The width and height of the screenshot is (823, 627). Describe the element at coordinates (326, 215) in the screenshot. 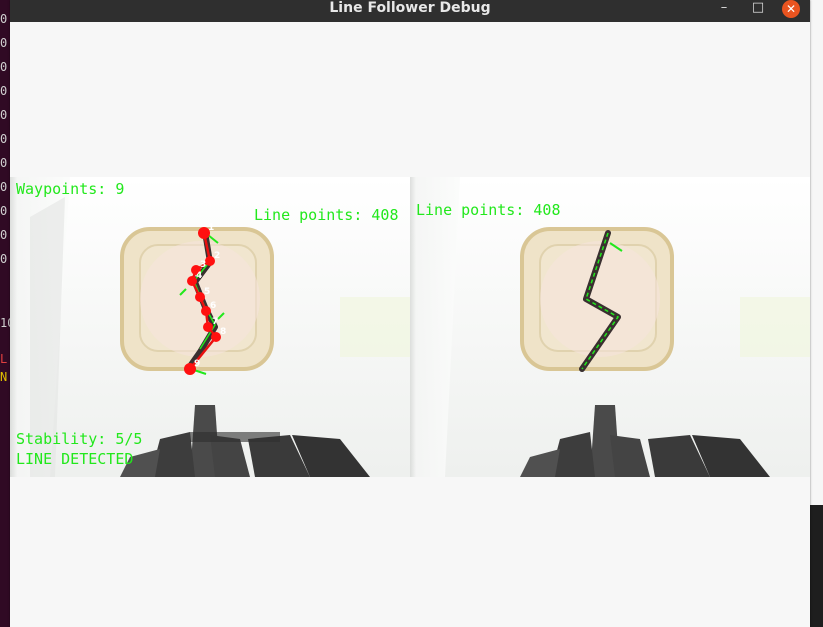

I see `line-points-count-left: Line points: 408` at that location.